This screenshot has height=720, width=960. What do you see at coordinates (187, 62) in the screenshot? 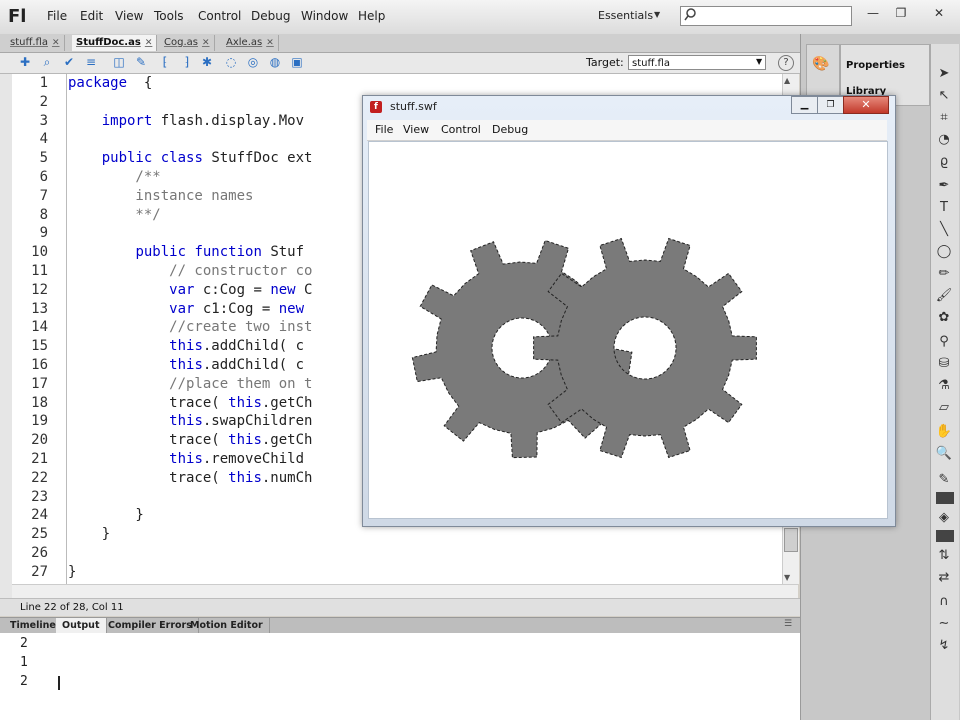
I see `collapse-selection-icon: ⁆` at bounding box center [187, 62].